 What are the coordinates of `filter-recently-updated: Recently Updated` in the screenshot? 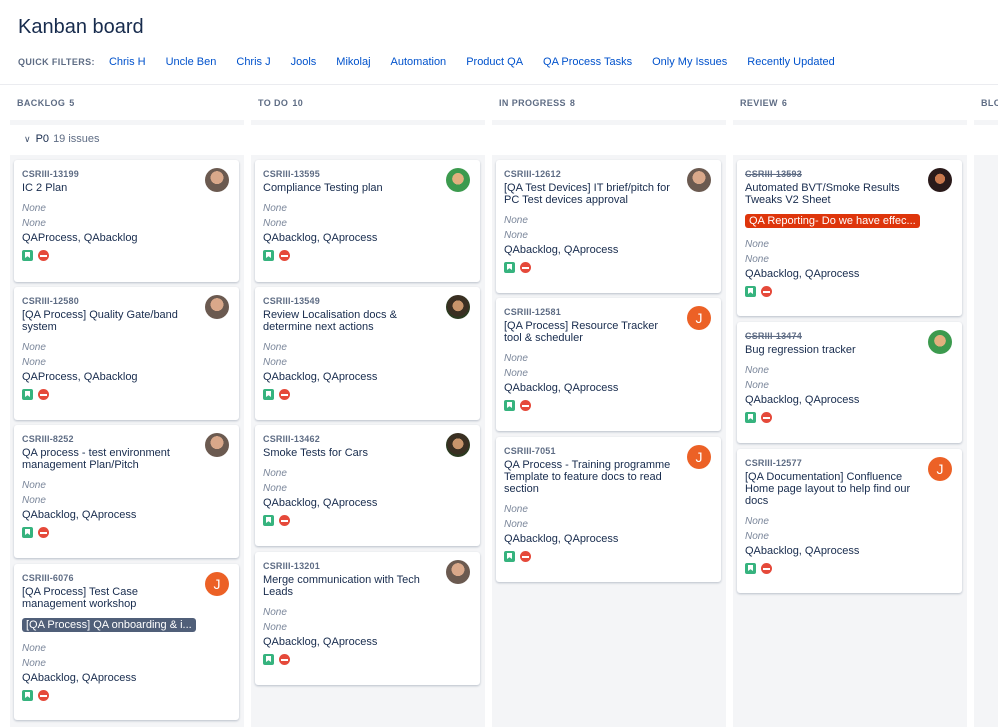 It's located at (790, 62).